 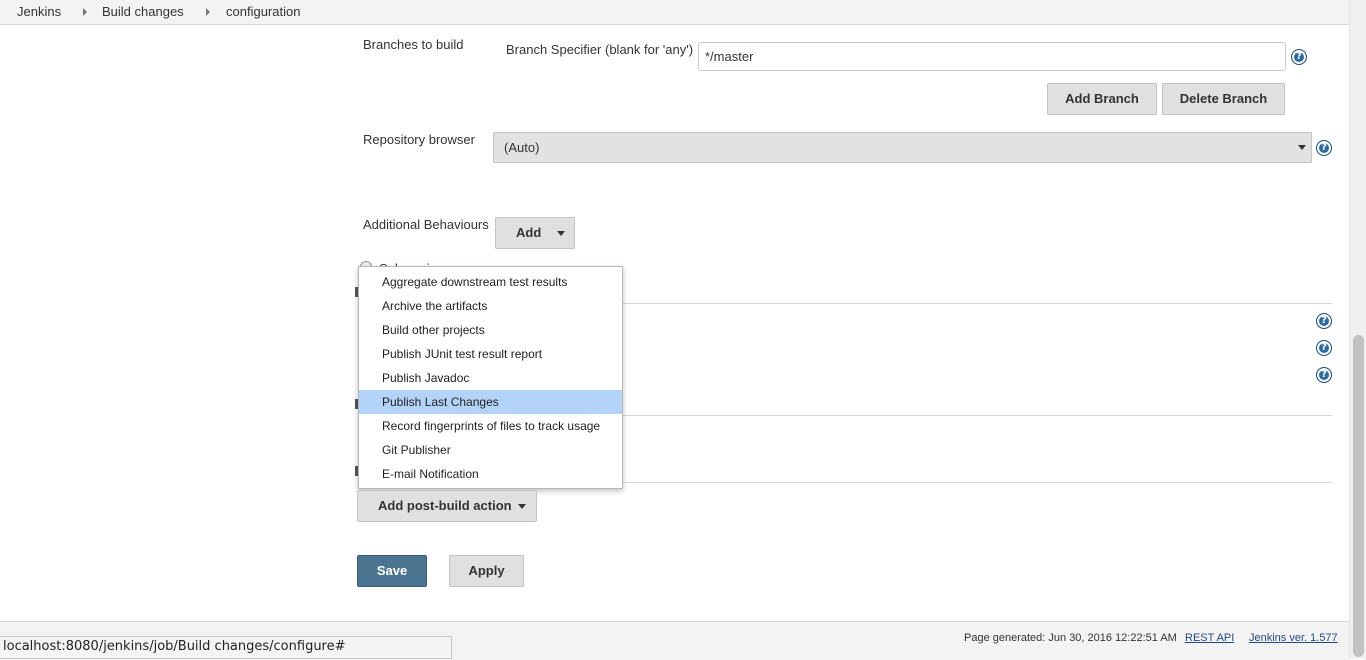 I want to click on page-generated-text: Page generated: Jun 30, 2016 12:22:51 AM, so click(x=1070, y=638).